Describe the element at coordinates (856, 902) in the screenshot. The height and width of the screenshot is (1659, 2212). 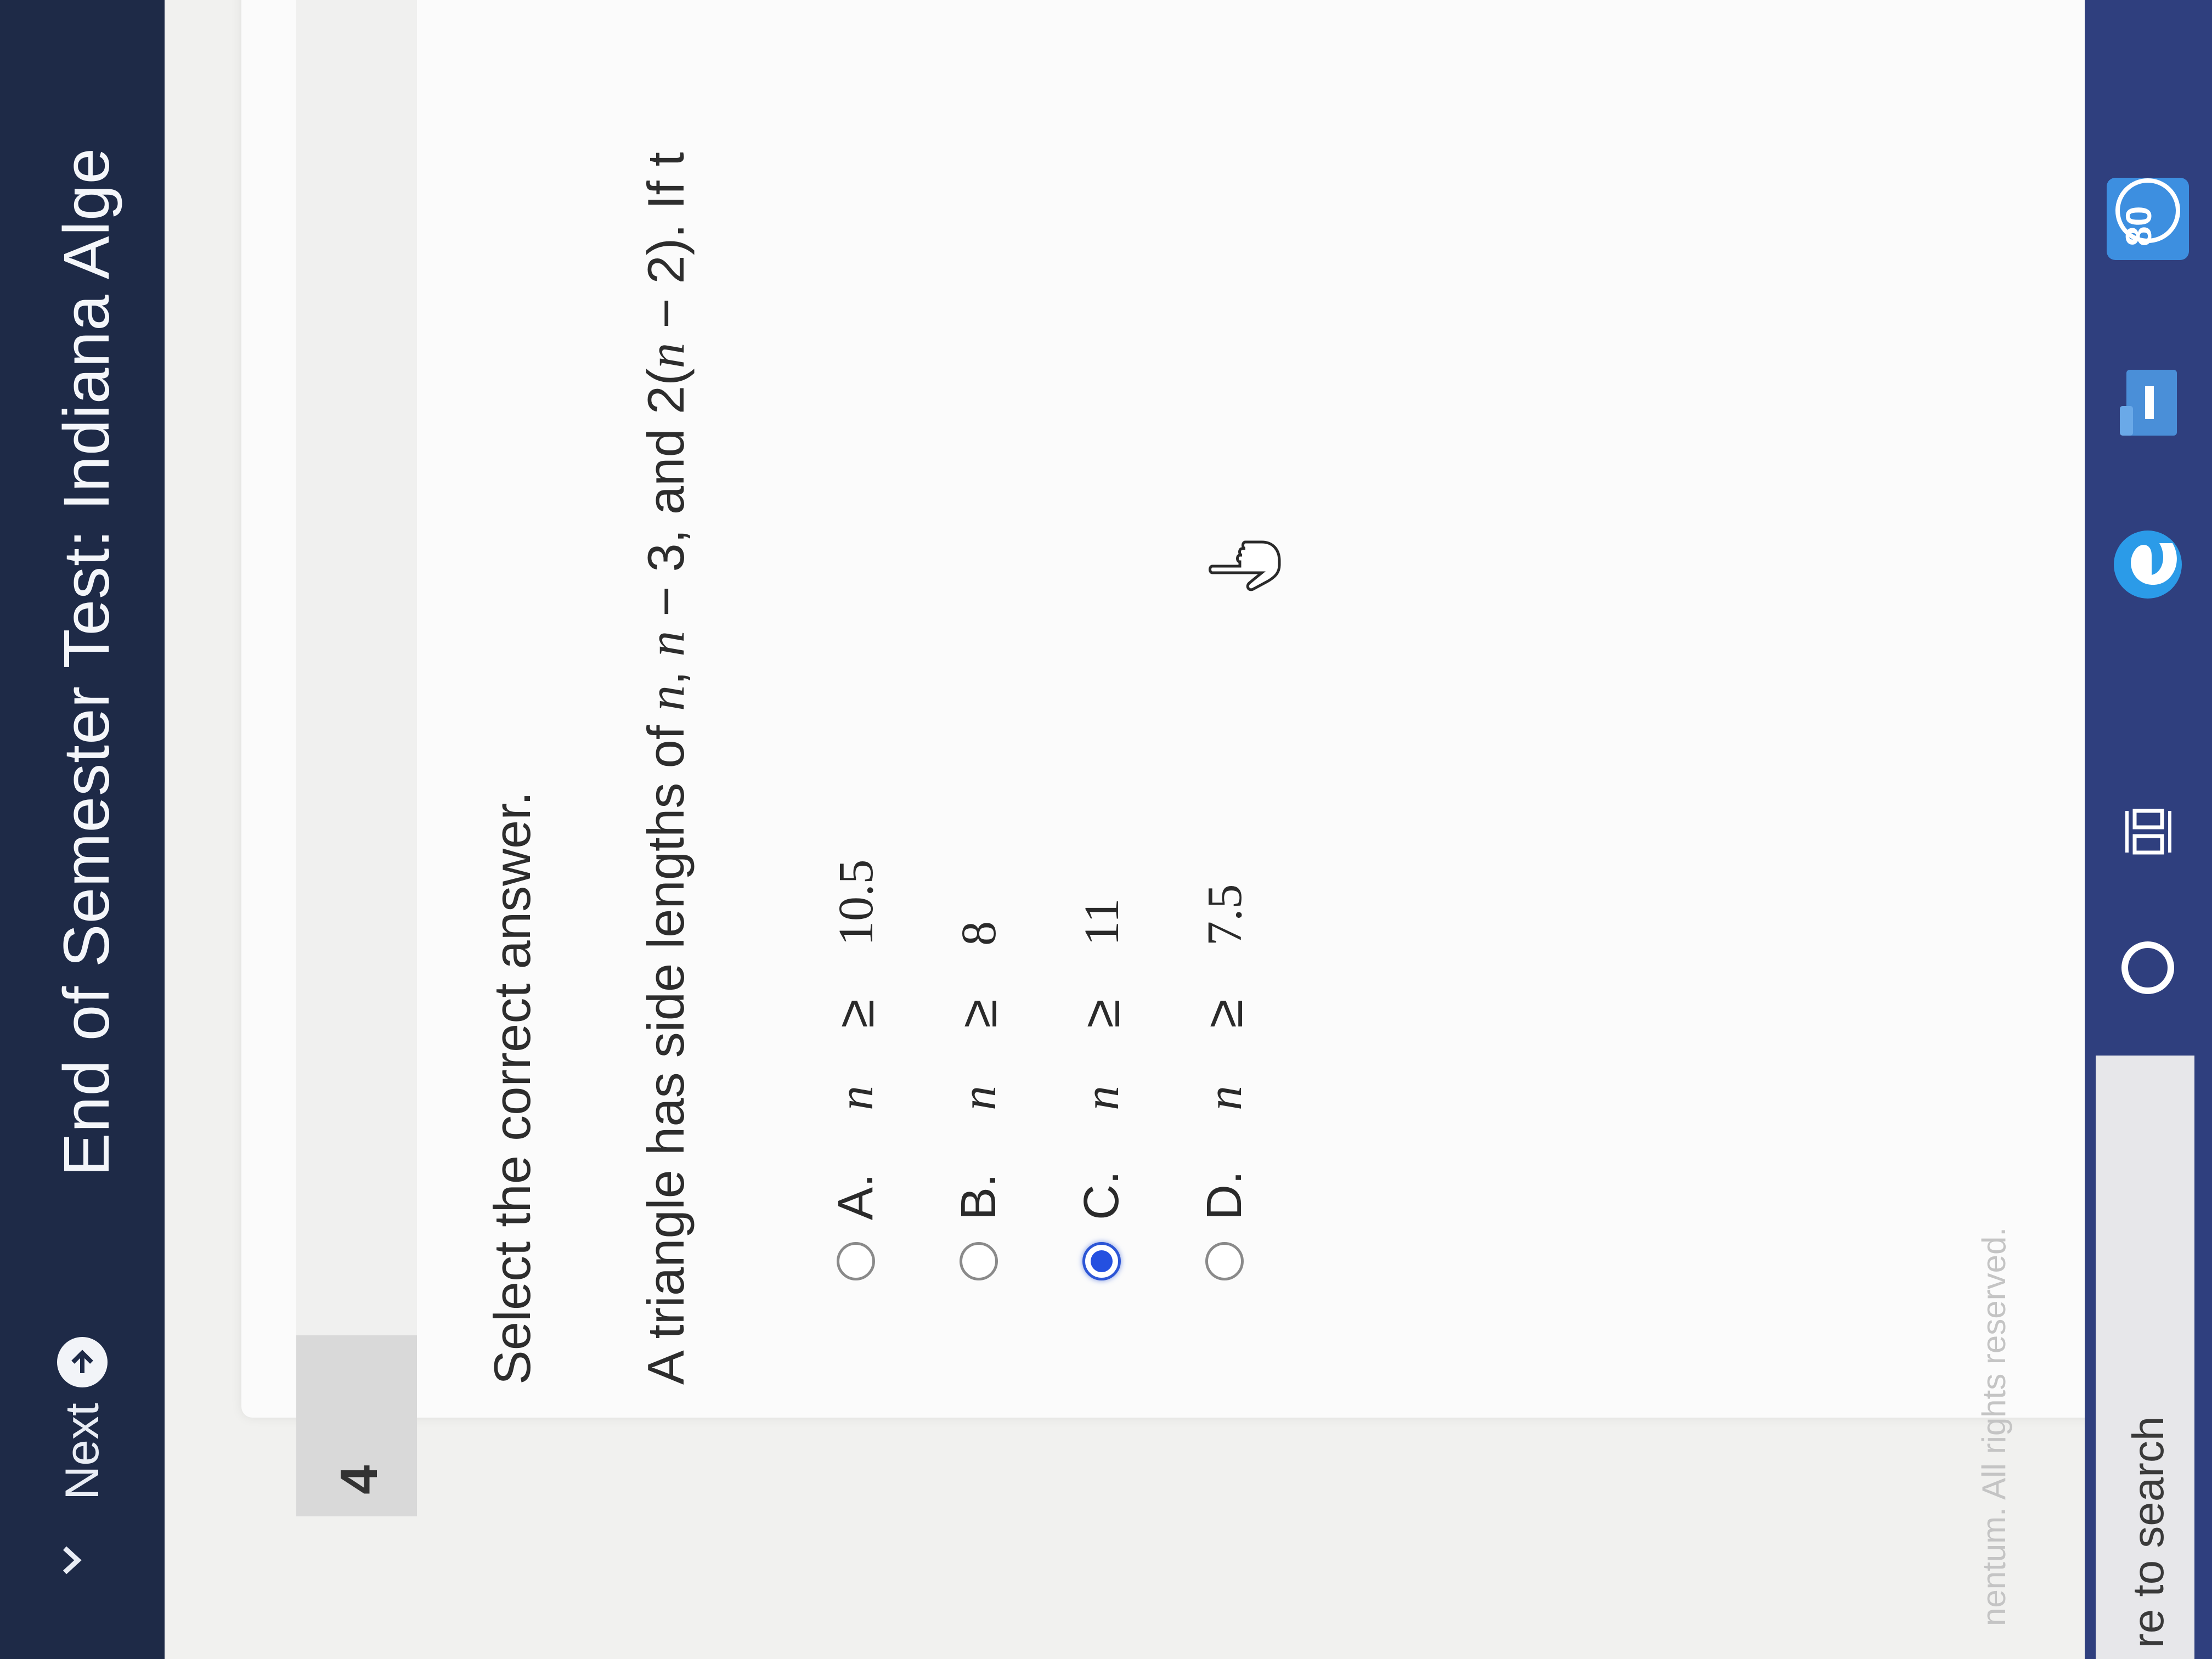
I see `option-value: 10.5` at that location.